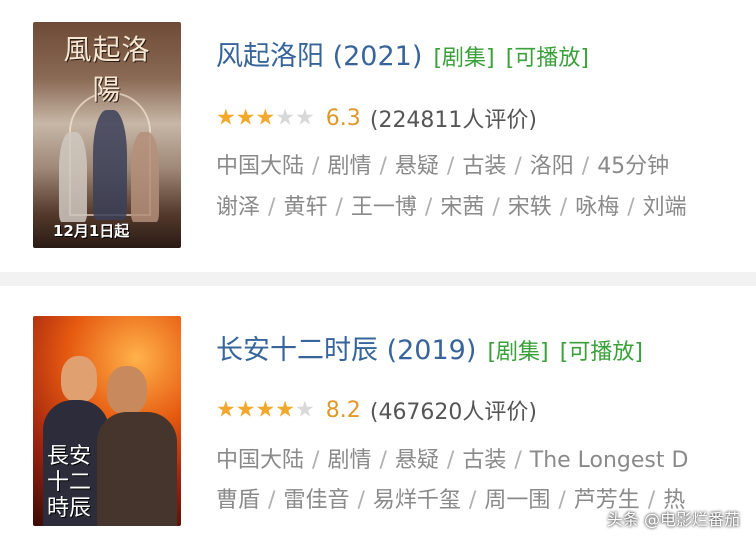 The width and height of the screenshot is (756, 544). Describe the element at coordinates (316, 500) in the screenshot. I see `meta-item: 雷佳音` at that location.